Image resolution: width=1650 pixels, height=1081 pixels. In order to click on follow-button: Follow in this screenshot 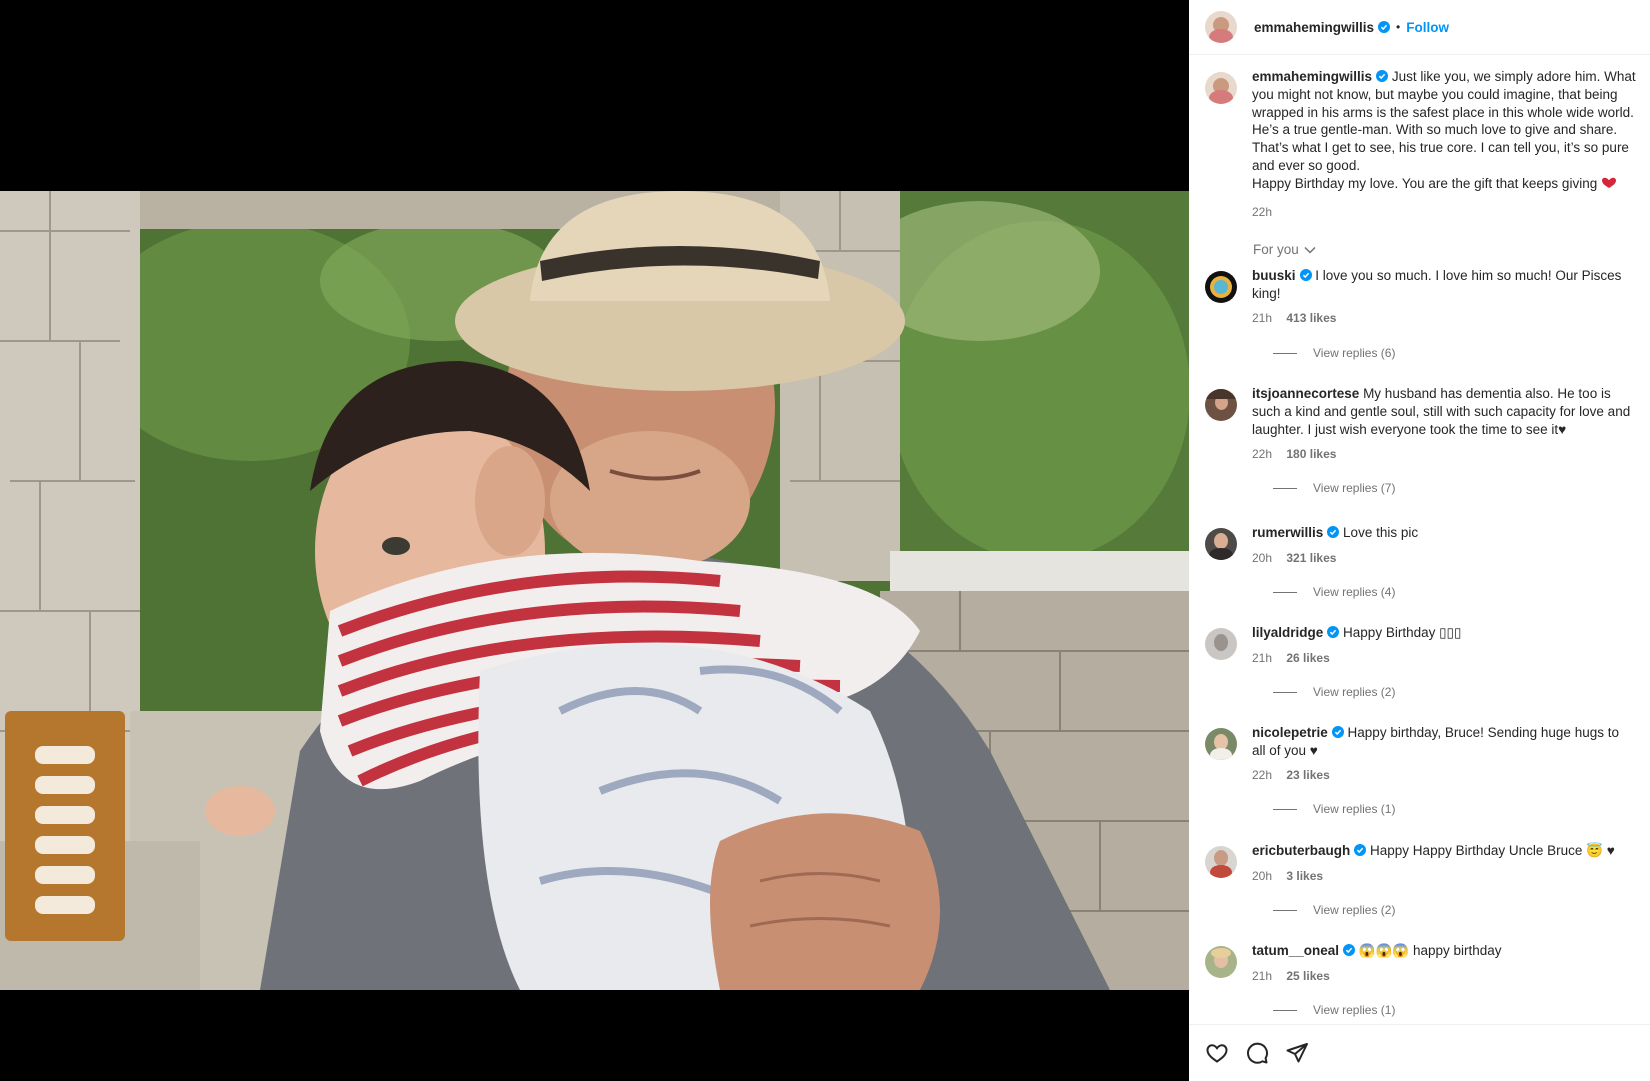, I will do `click(1427, 27)`.